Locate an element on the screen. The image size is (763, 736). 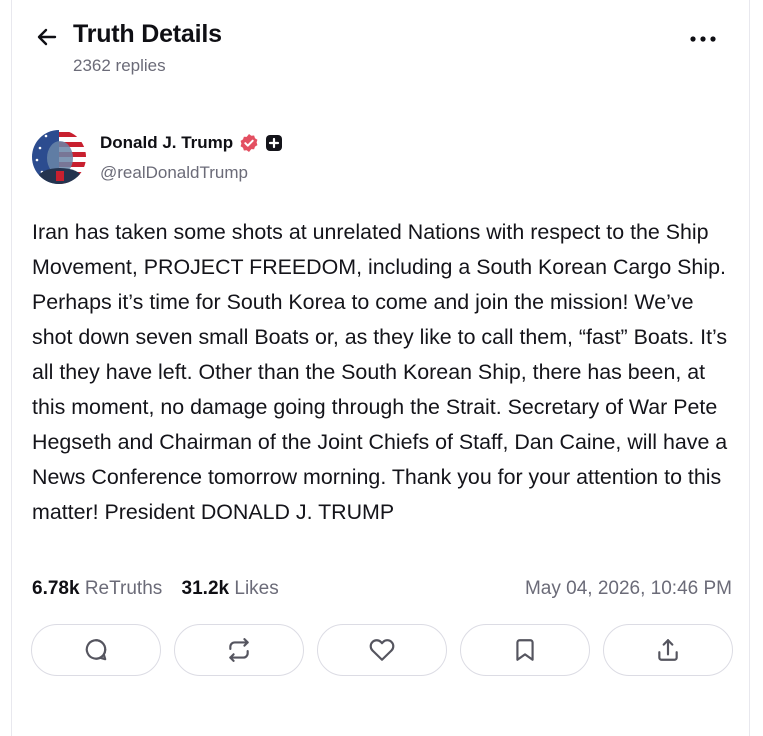
action-bar is located at coordinates (382, 652).